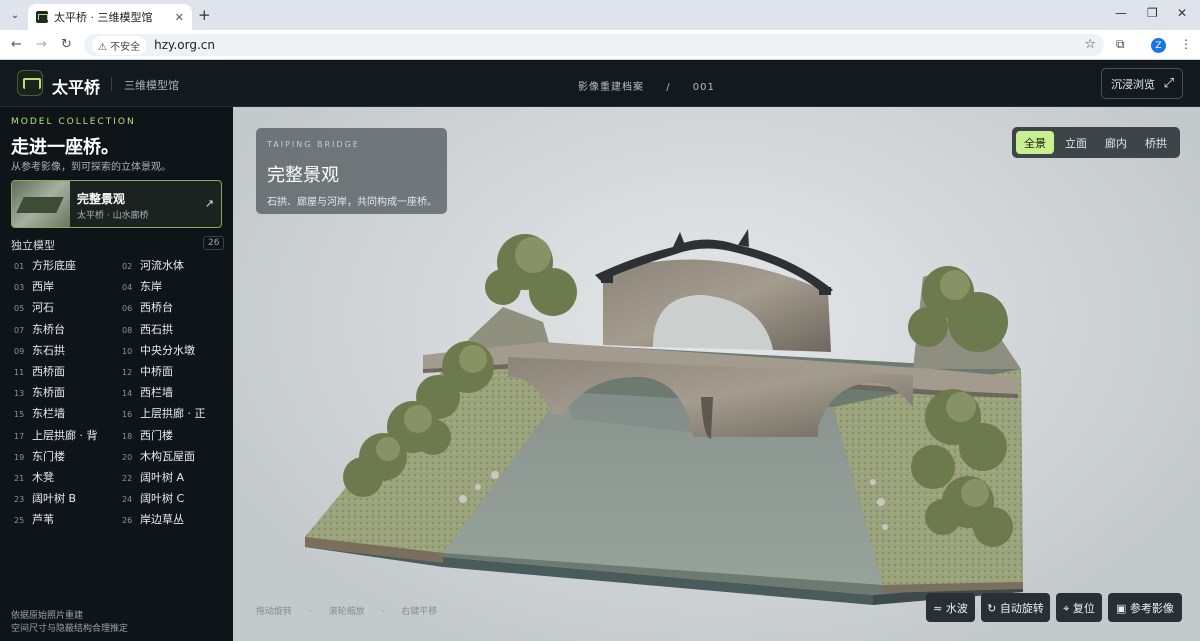 Image resolution: width=1200 pixels, height=641 pixels. I want to click on reference-image-button: ▣ 参考影像, so click(1145, 607).